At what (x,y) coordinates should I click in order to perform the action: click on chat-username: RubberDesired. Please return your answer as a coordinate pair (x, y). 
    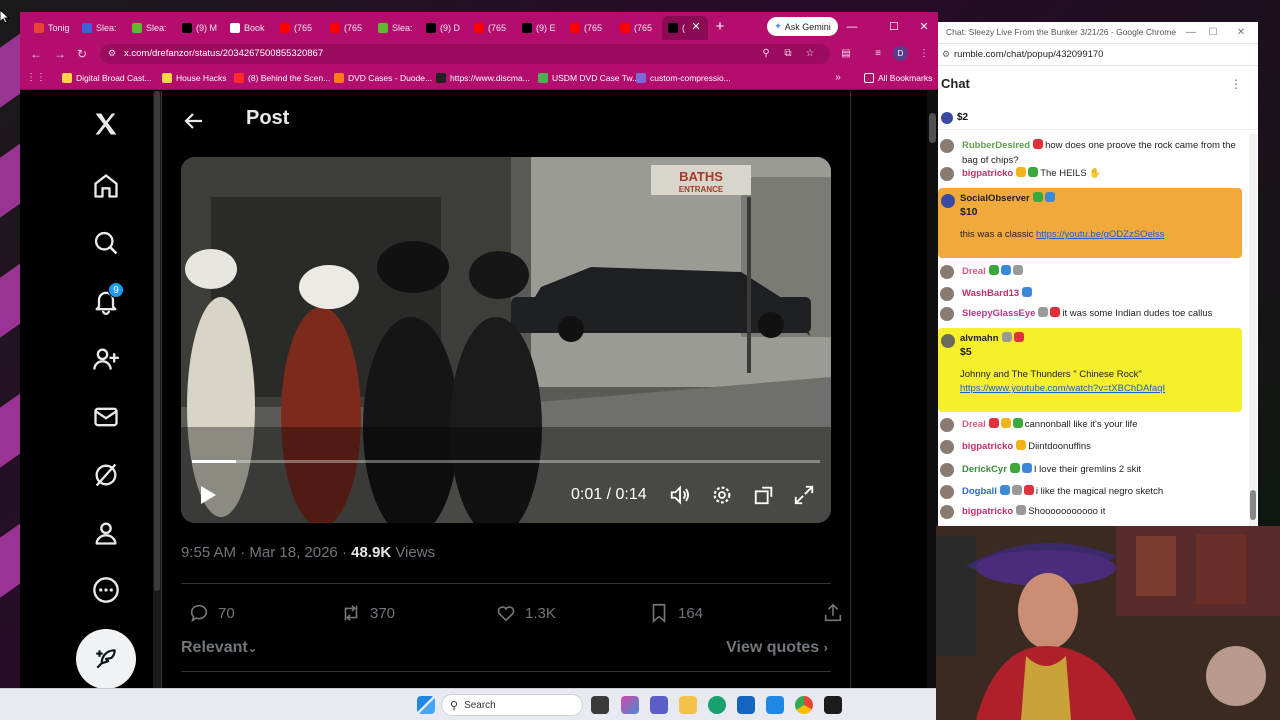
    Looking at the image, I should click on (996, 145).